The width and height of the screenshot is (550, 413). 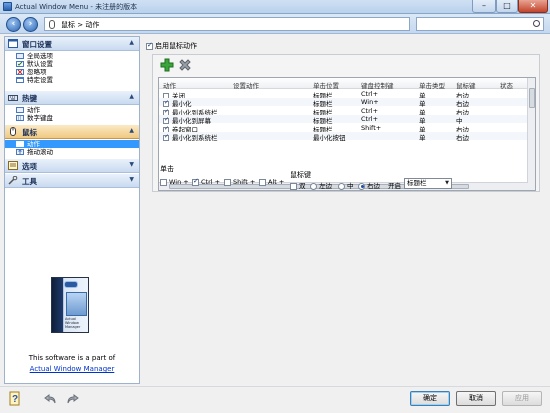 What do you see at coordinates (347, 111) in the screenshot?
I see `table-row: 最小化到系统栏 标题栏 Ctrl+ 单 右边` at bounding box center [347, 111].